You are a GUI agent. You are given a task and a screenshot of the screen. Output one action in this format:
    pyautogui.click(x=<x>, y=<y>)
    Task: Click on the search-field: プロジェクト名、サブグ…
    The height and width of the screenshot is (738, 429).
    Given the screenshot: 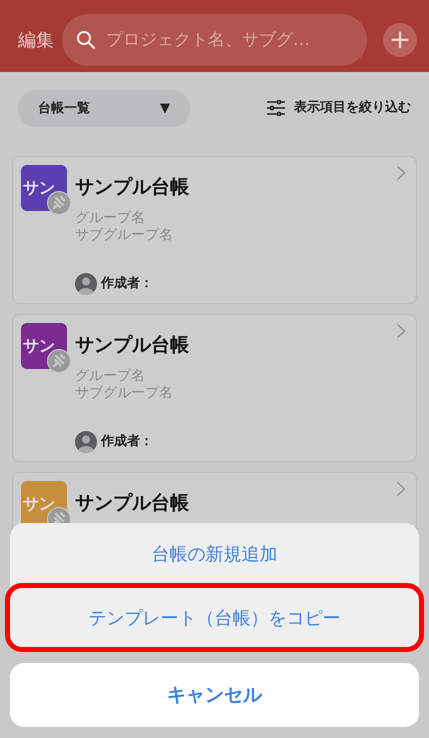 What is the action you would take?
    pyautogui.click(x=214, y=40)
    